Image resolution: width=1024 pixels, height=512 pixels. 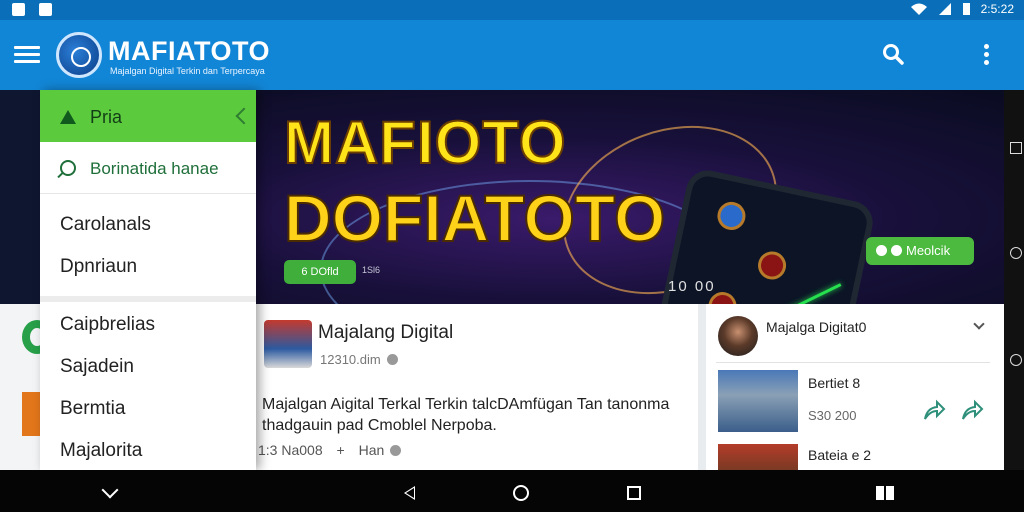 What do you see at coordinates (853, 362) in the screenshot?
I see `divider` at bounding box center [853, 362].